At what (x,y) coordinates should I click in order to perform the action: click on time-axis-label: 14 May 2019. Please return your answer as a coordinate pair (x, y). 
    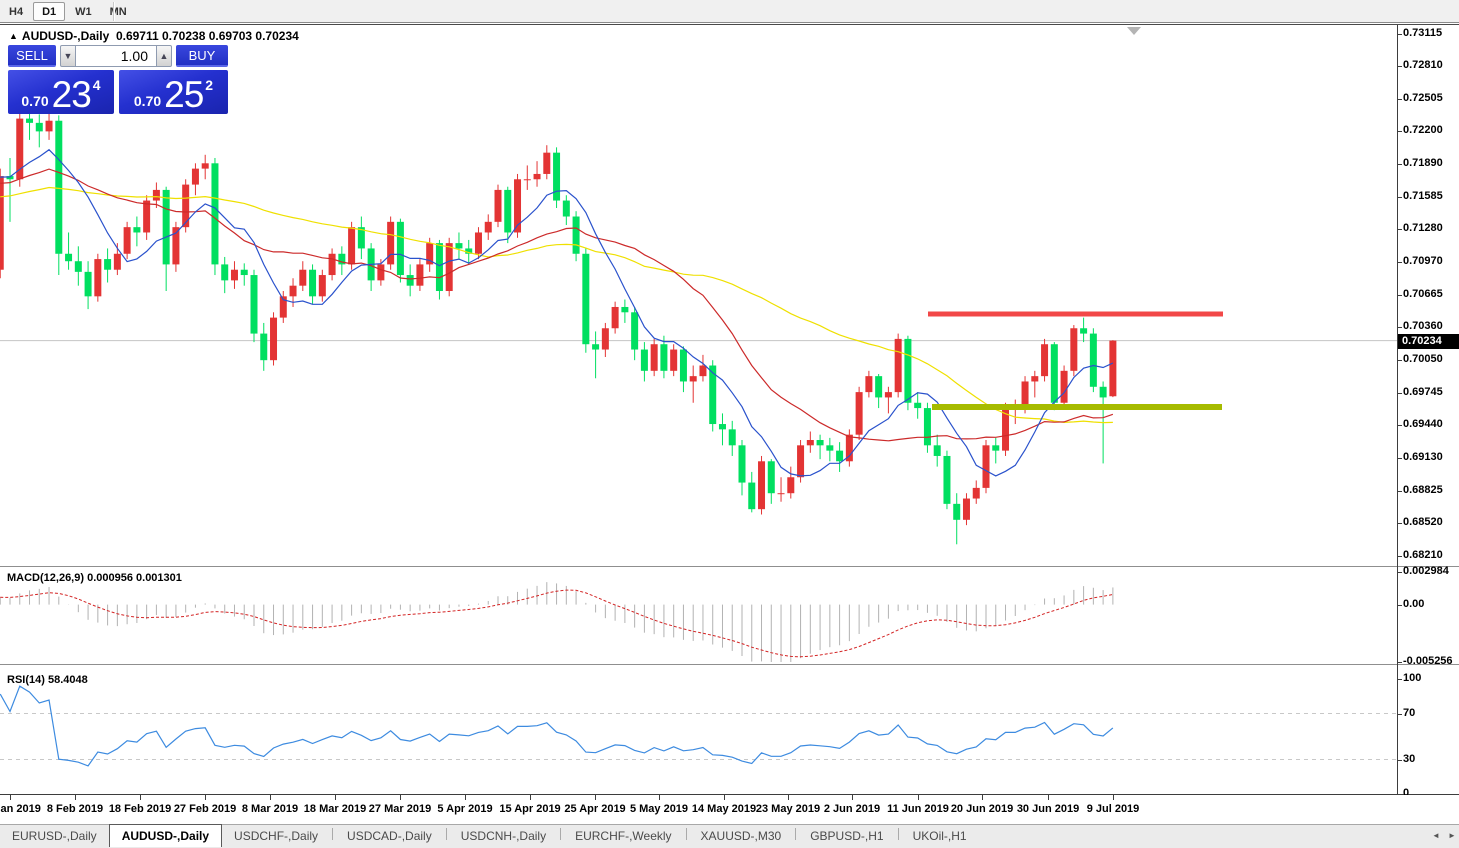
    Looking at the image, I should click on (724, 809).